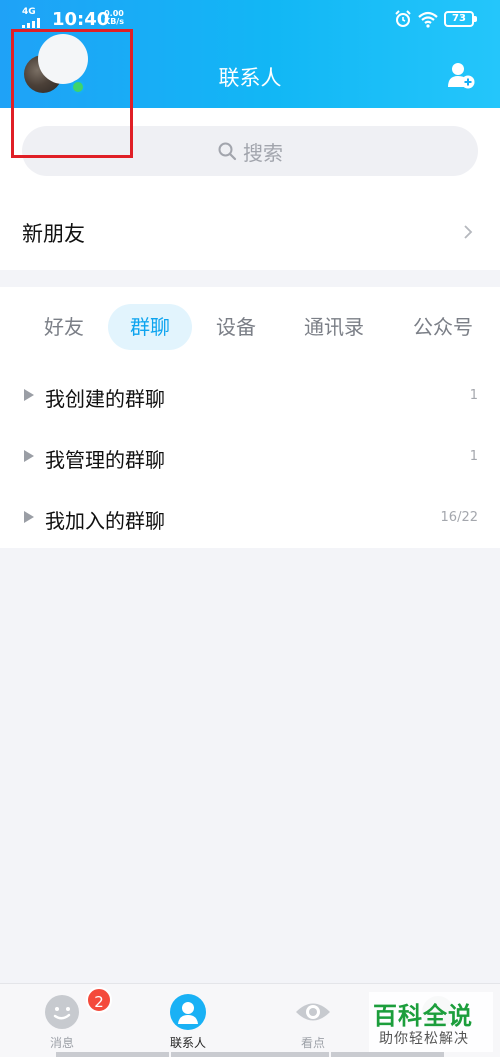 This screenshot has height=1057, width=500. Describe the element at coordinates (105, 521) in the screenshot. I see `group-category-name: 我加入的群聊` at that location.